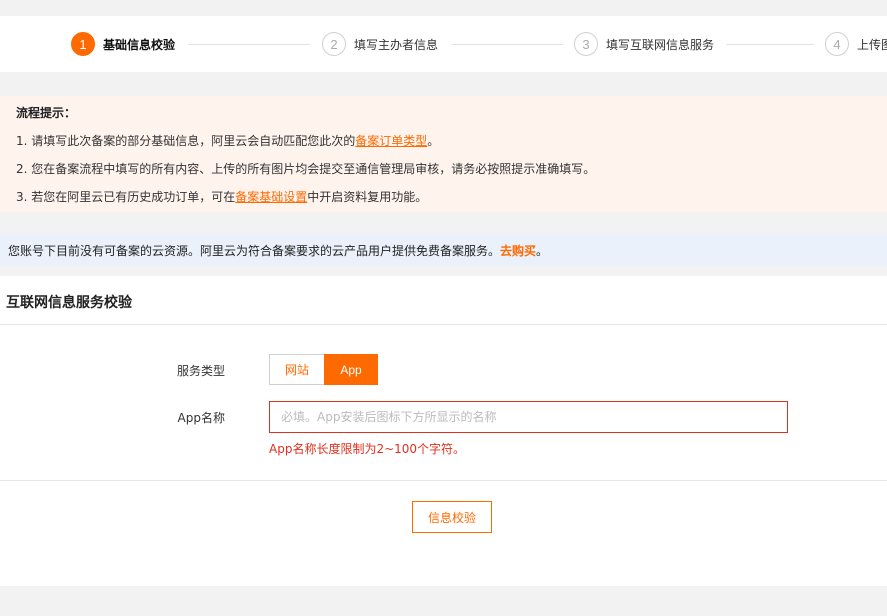  What do you see at coordinates (660, 44) in the screenshot?
I see `step-3-label: 填写互联网信息服务` at bounding box center [660, 44].